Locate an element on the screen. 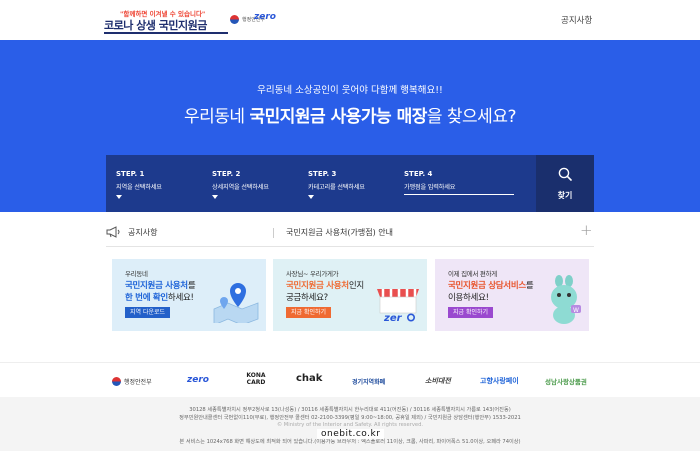 This screenshot has height=451, width=700. step-desc: 상세지역을 선택하세요 is located at coordinates (240, 187).